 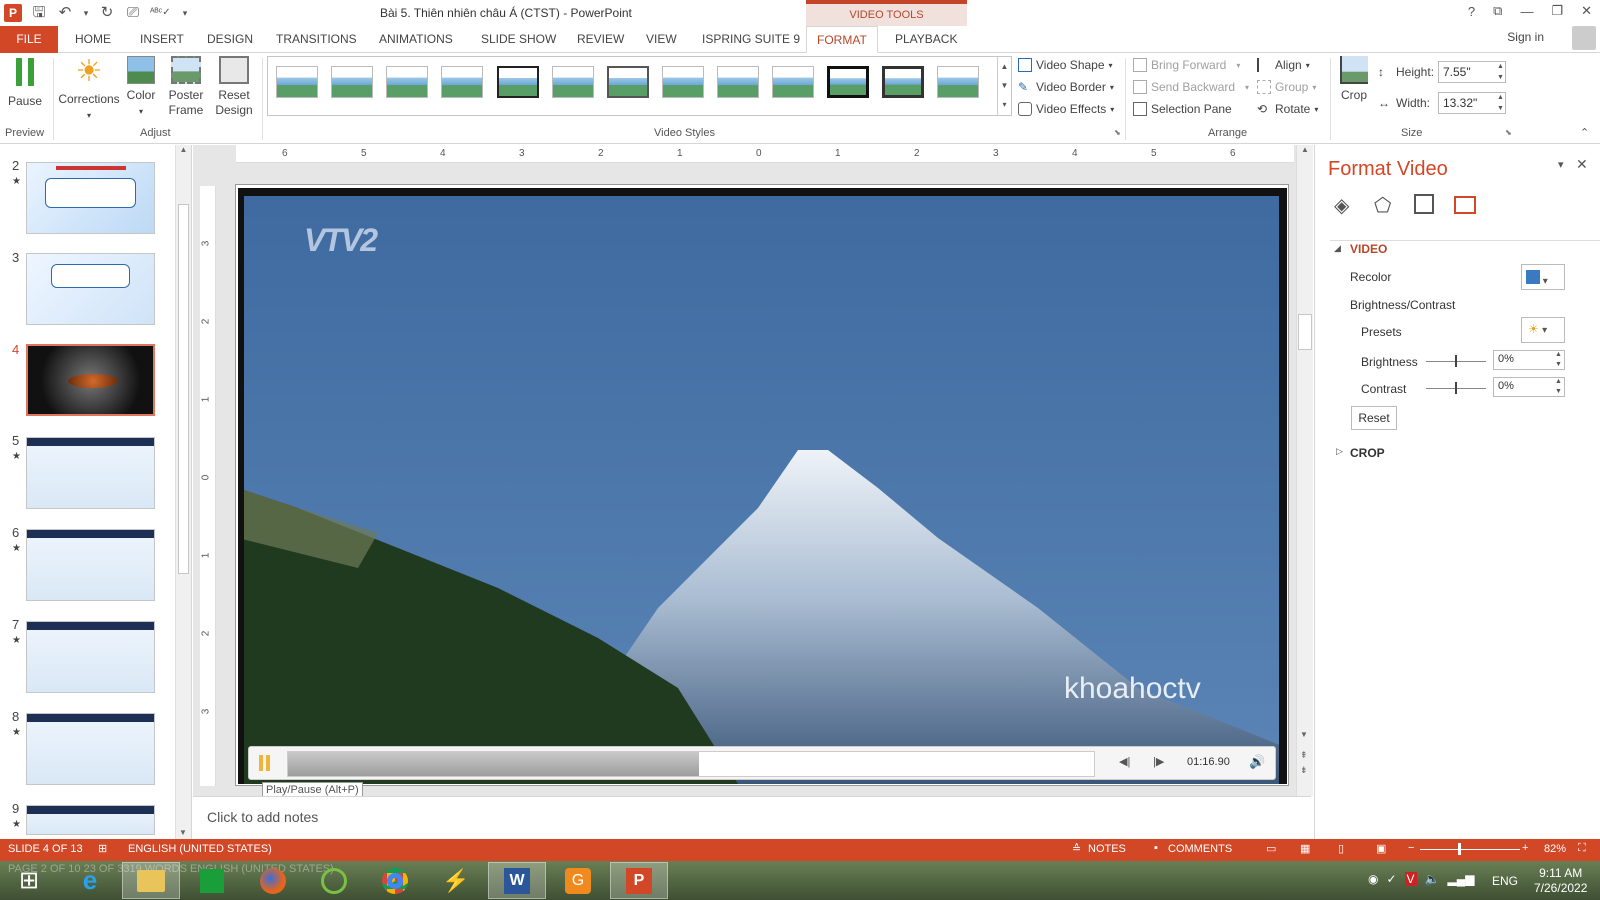 What do you see at coordinates (151, 880) in the screenshot?
I see `taskbar-file-explorer` at bounding box center [151, 880].